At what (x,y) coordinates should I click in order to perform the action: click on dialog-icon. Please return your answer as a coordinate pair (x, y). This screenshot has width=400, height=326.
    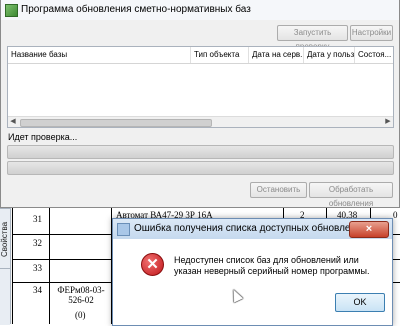
    Looking at the image, I should click on (123, 229).